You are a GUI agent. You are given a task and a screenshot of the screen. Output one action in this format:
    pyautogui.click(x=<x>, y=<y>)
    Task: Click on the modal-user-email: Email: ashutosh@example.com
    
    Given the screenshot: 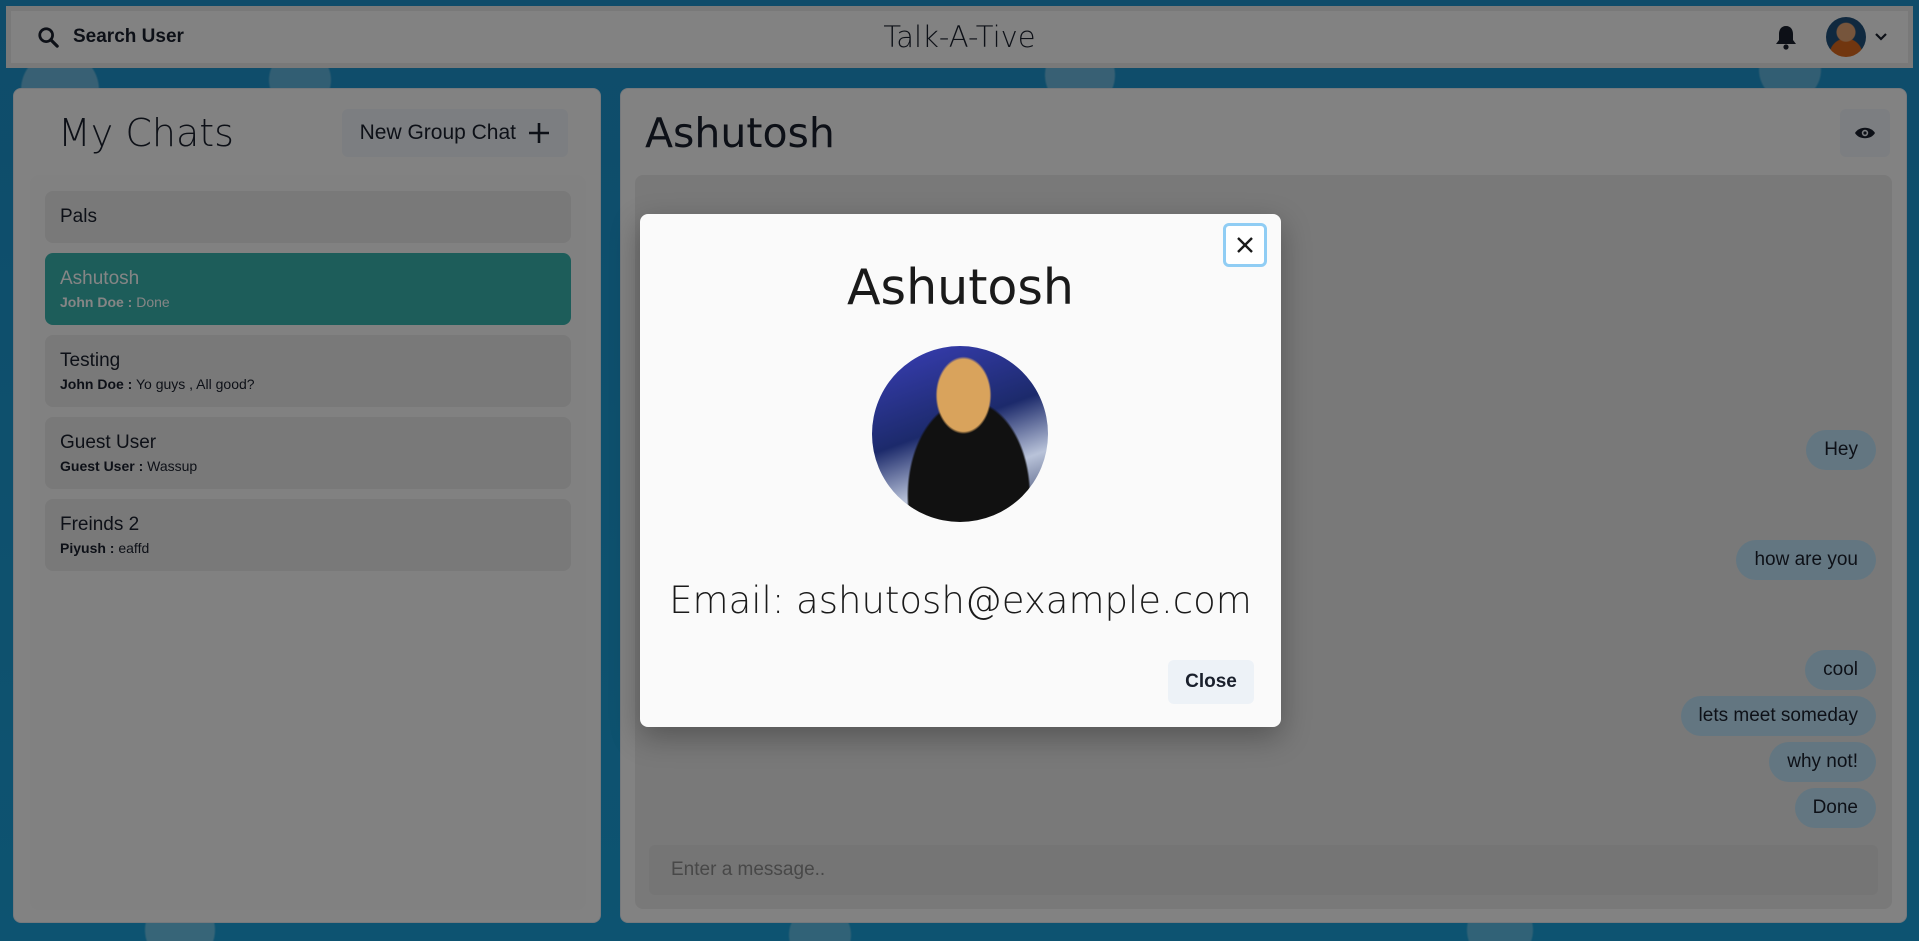 What is the action you would take?
    pyautogui.click(x=960, y=600)
    